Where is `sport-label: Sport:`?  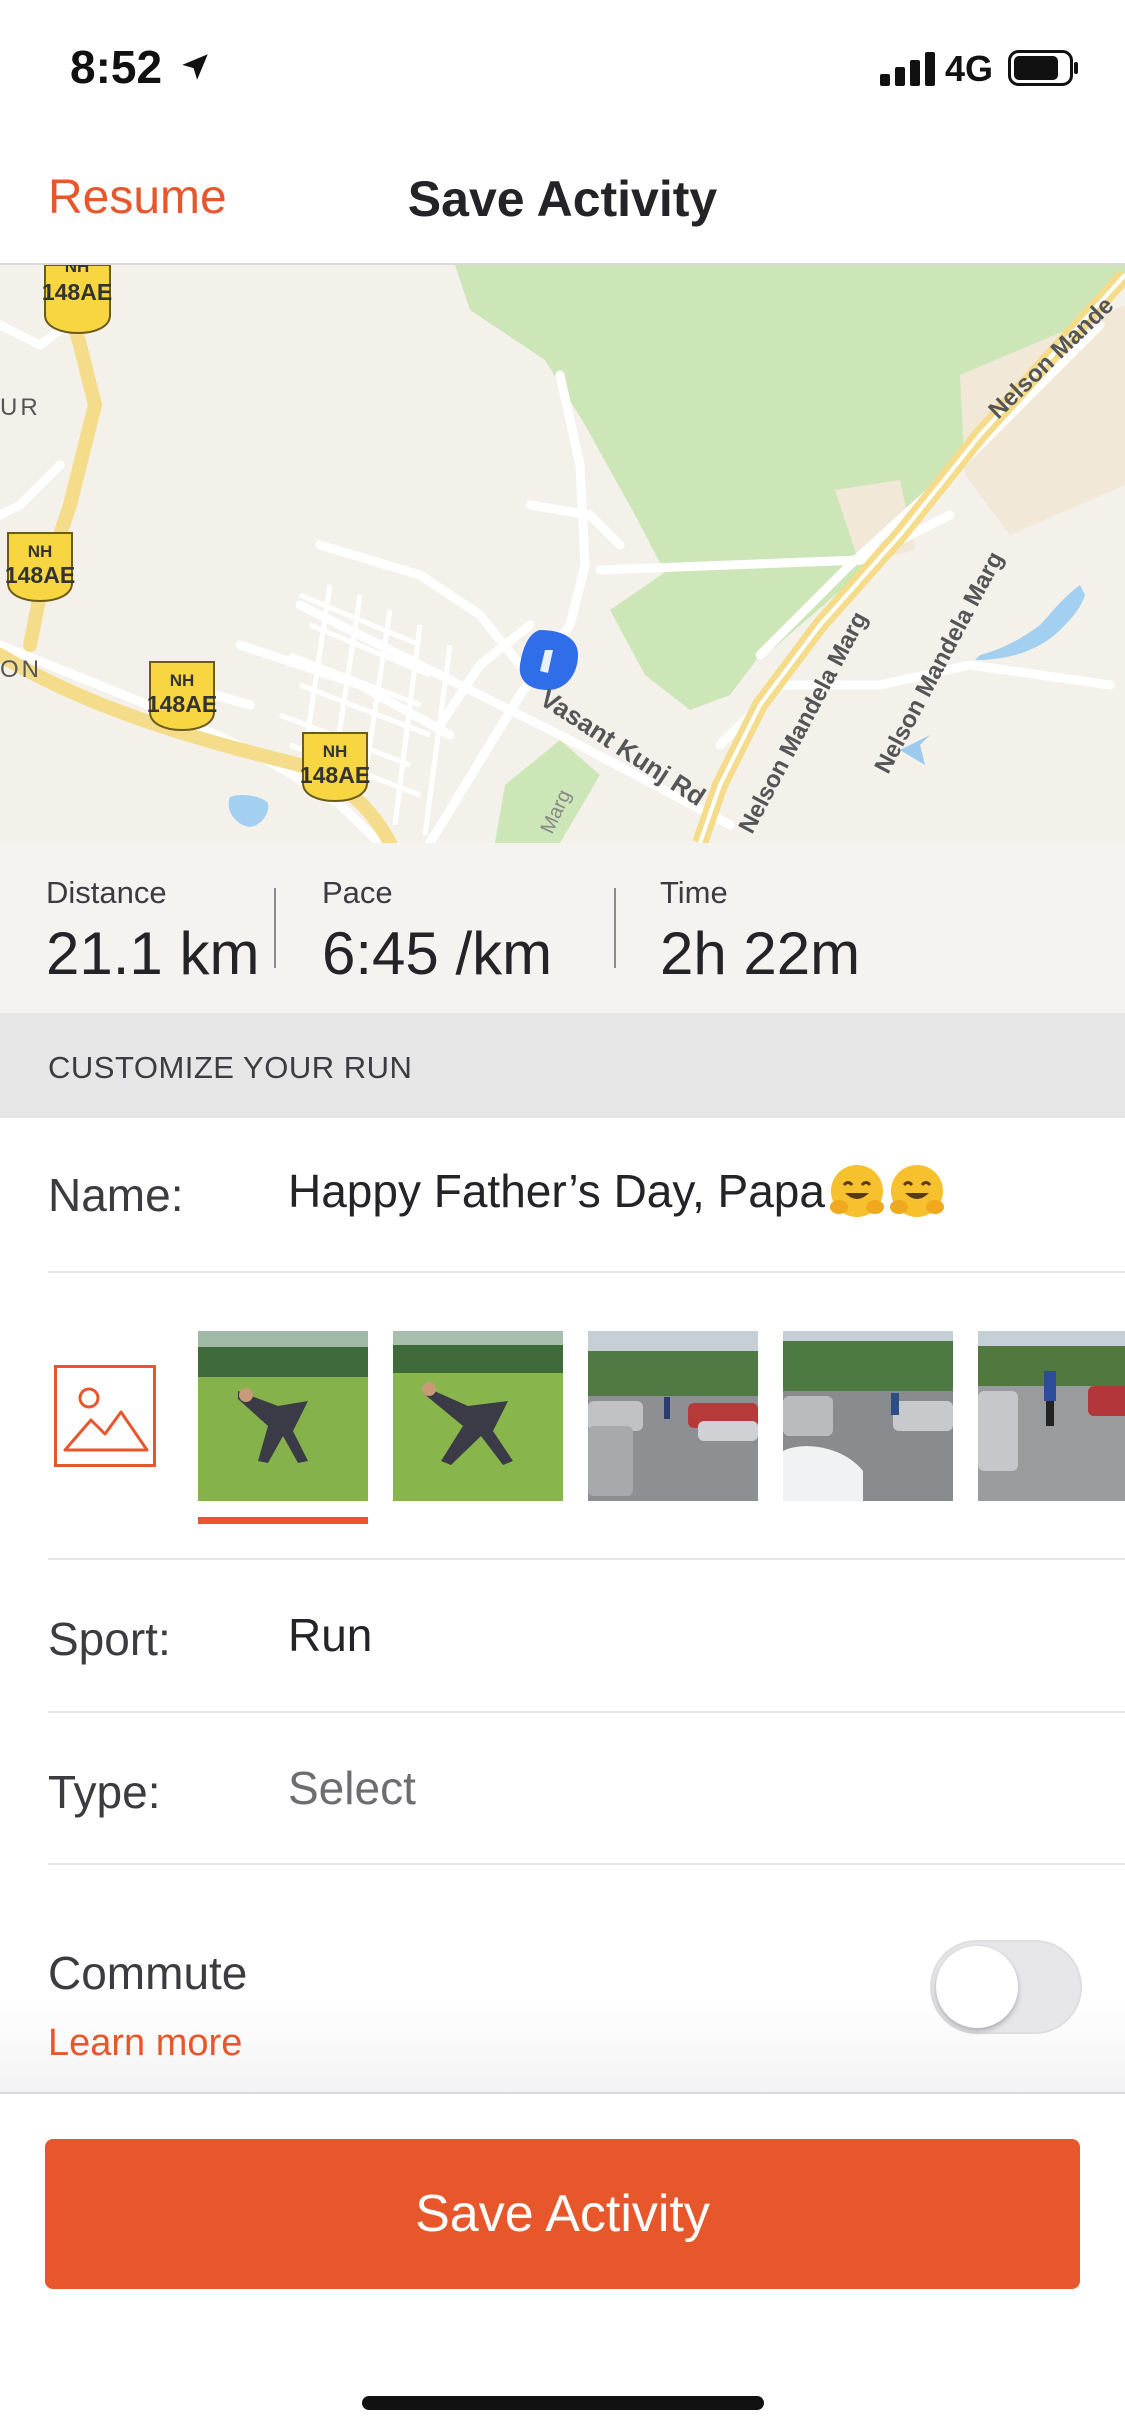 sport-label: Sport: is located at coordinates (109, 1639).